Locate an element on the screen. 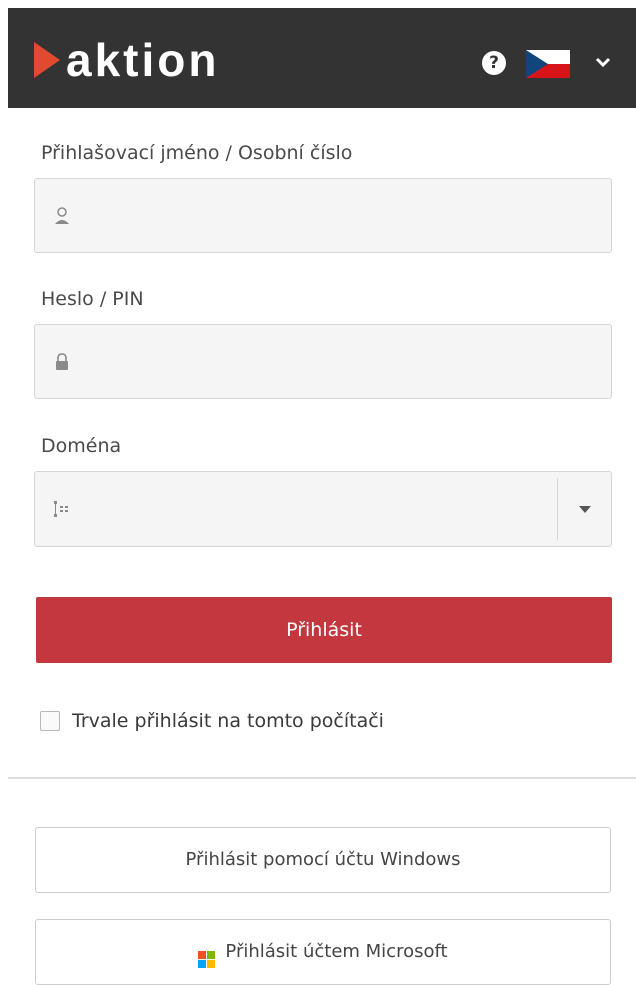 Image resolution: width=636 pixels, height=985 pixels. username-label: Přihlašovací jméno / Osobní číslo is located at coordinates (197, 153).